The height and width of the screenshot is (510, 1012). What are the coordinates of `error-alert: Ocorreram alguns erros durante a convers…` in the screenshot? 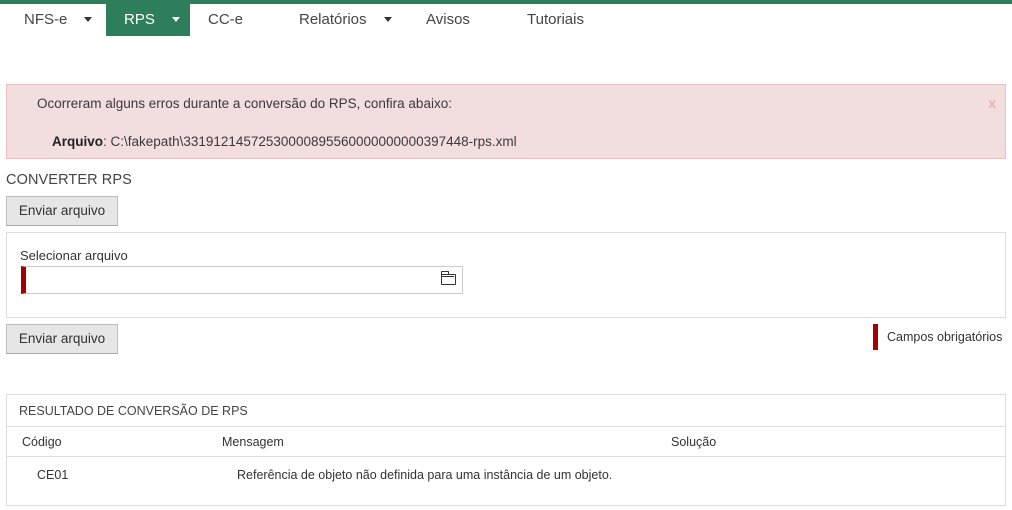 It's located at (506, 121).